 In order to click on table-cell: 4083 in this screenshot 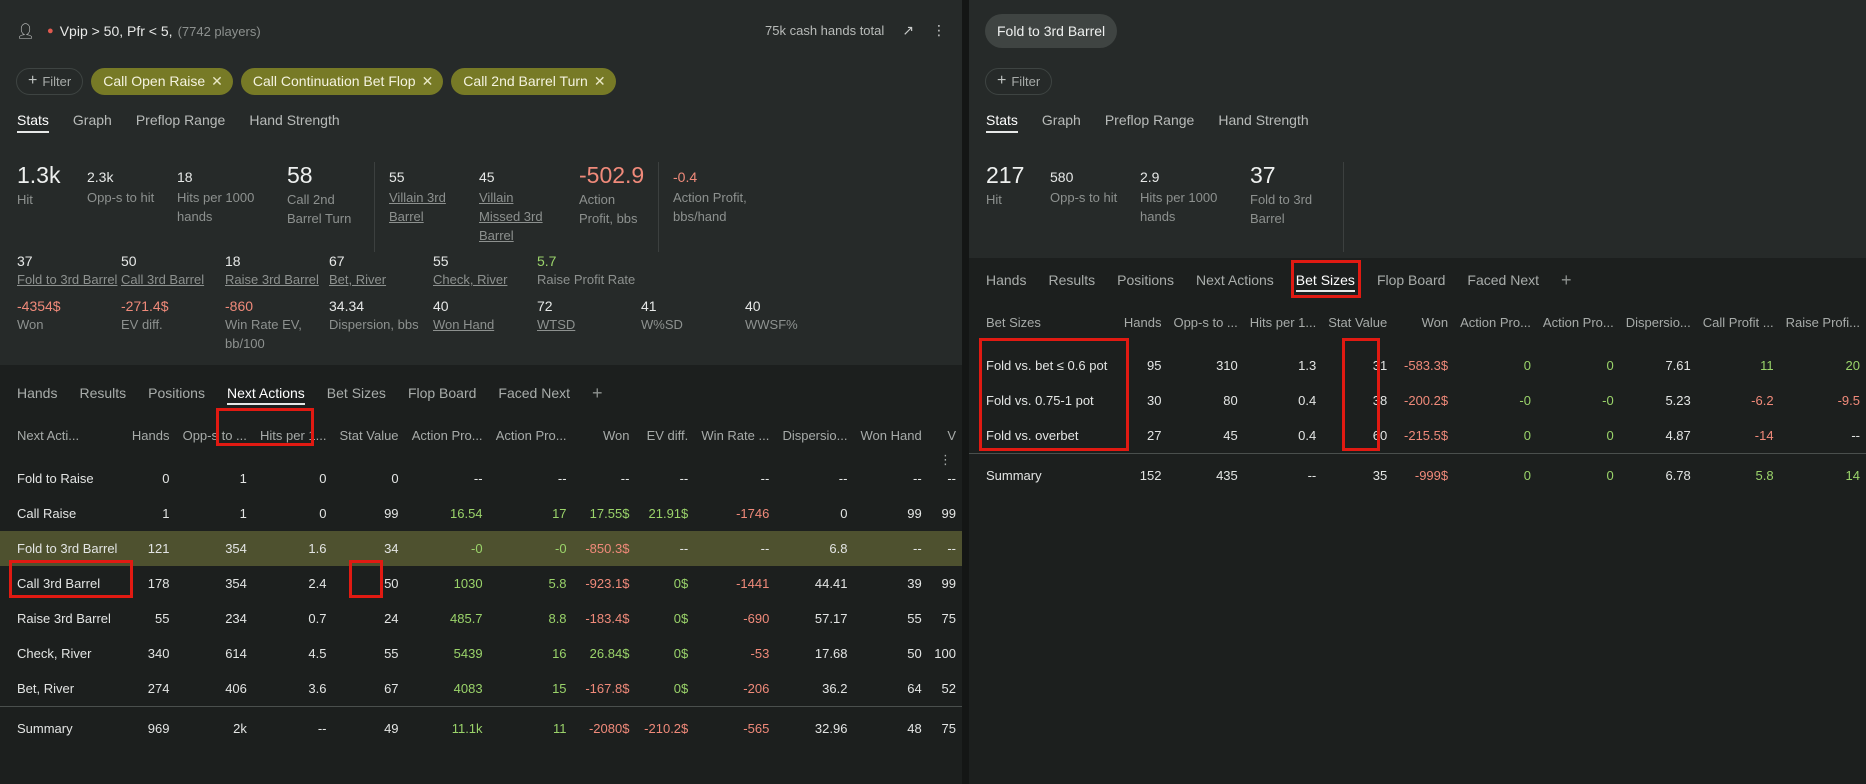, I will do `click(468, 688)`.